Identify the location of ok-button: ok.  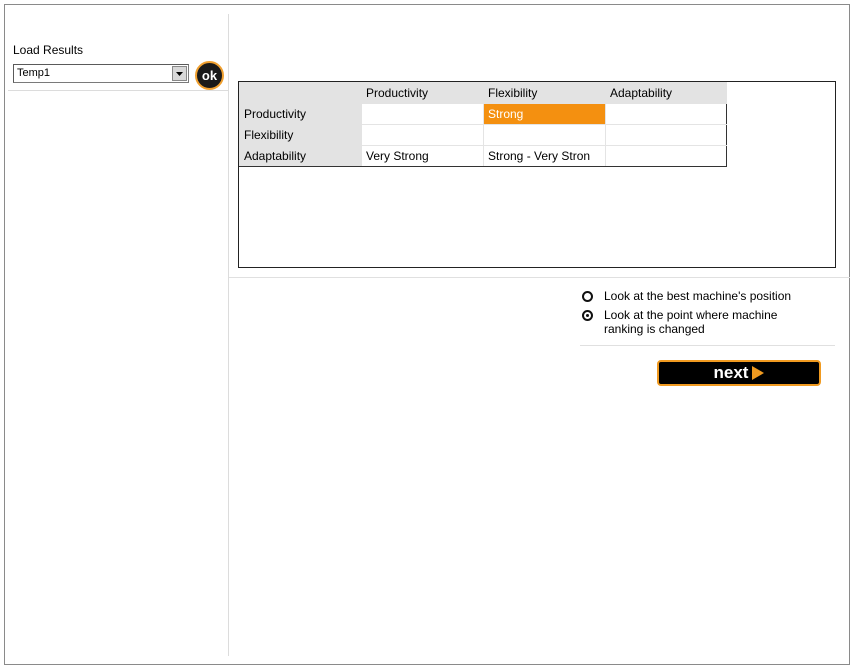
(209, 75).